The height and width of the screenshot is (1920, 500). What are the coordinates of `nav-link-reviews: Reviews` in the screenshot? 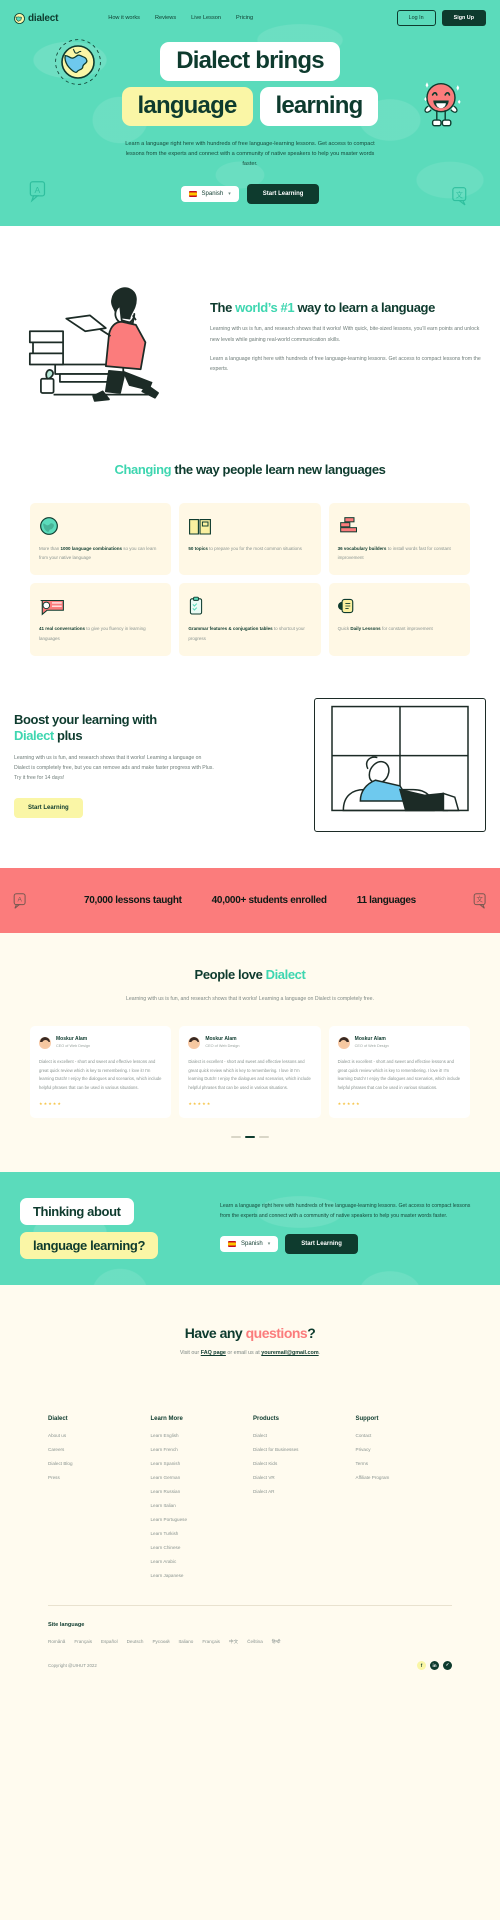 It's located at (165, 18).